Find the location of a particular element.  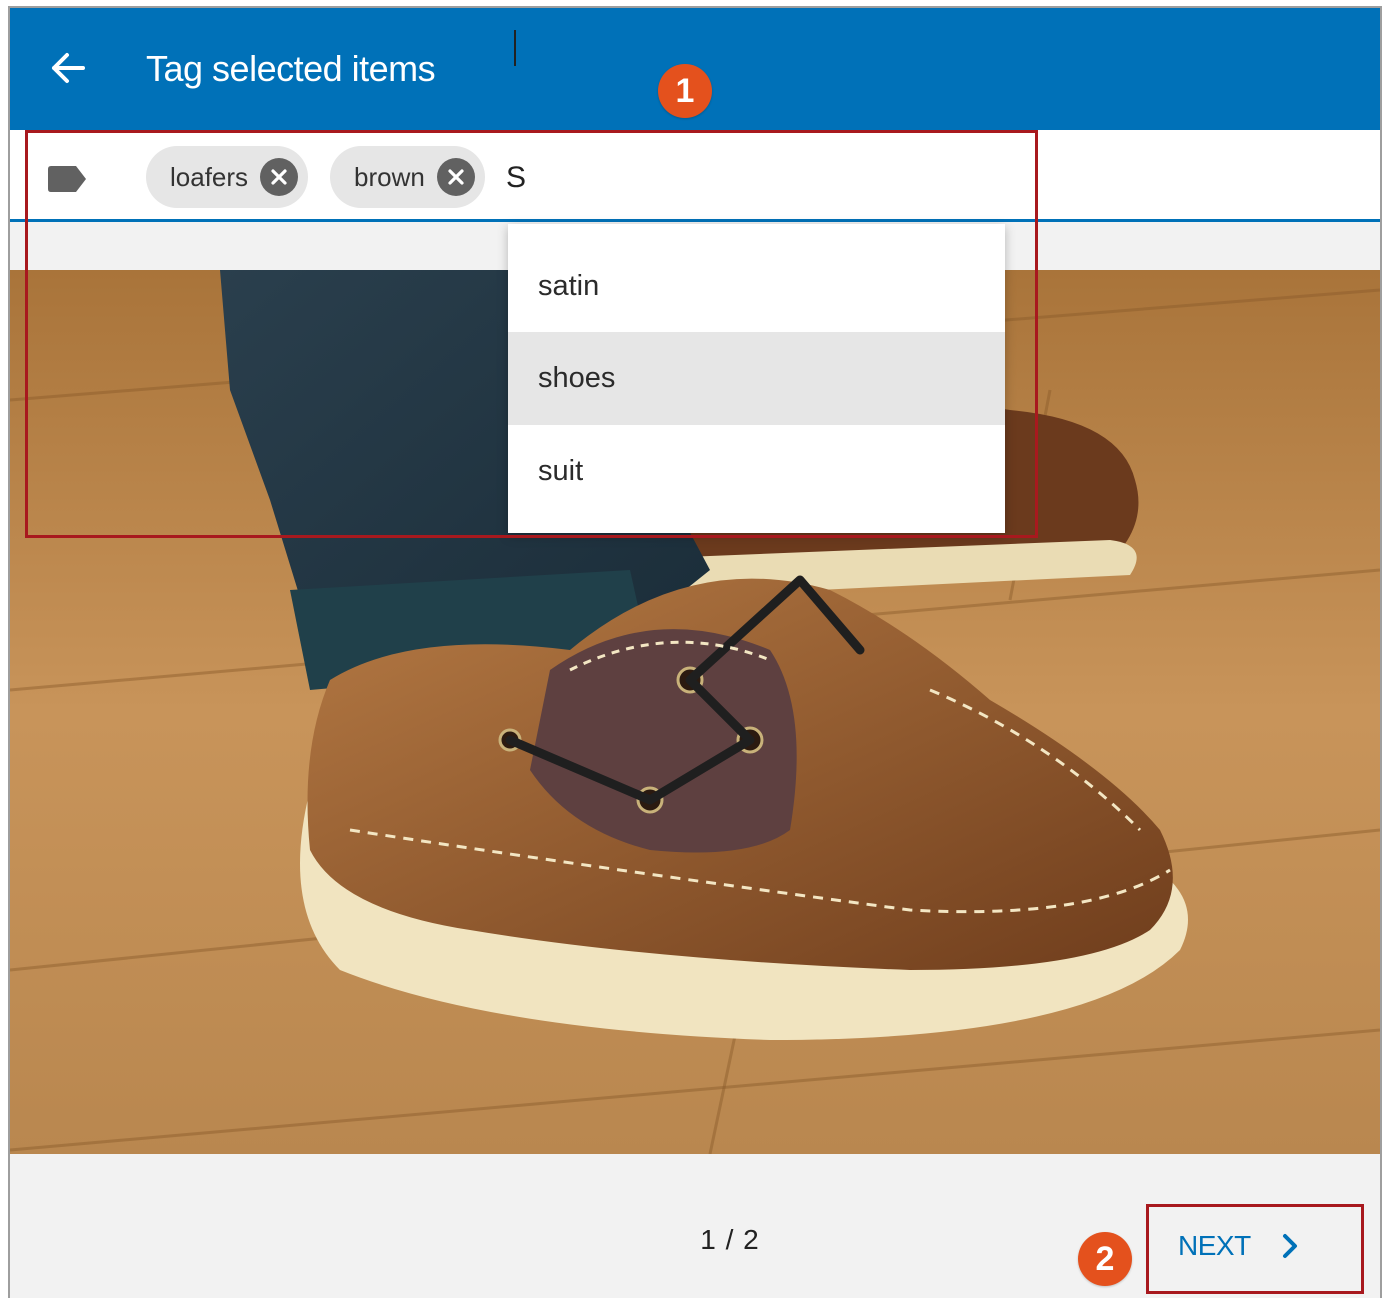

next-button: NEXT is located at coordinates (1238, 1246).